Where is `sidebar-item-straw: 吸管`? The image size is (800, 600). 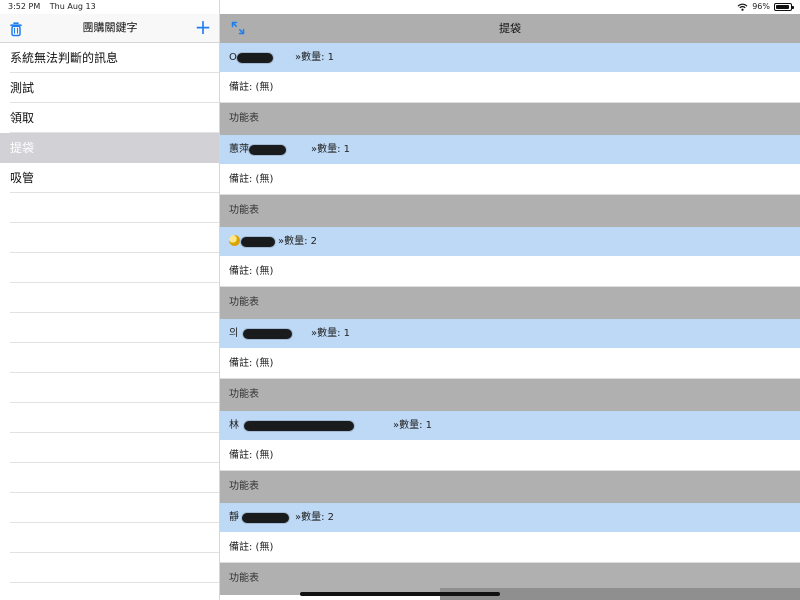 sidebar-item-straw: 吸管 is located at coordinates (109, 178).